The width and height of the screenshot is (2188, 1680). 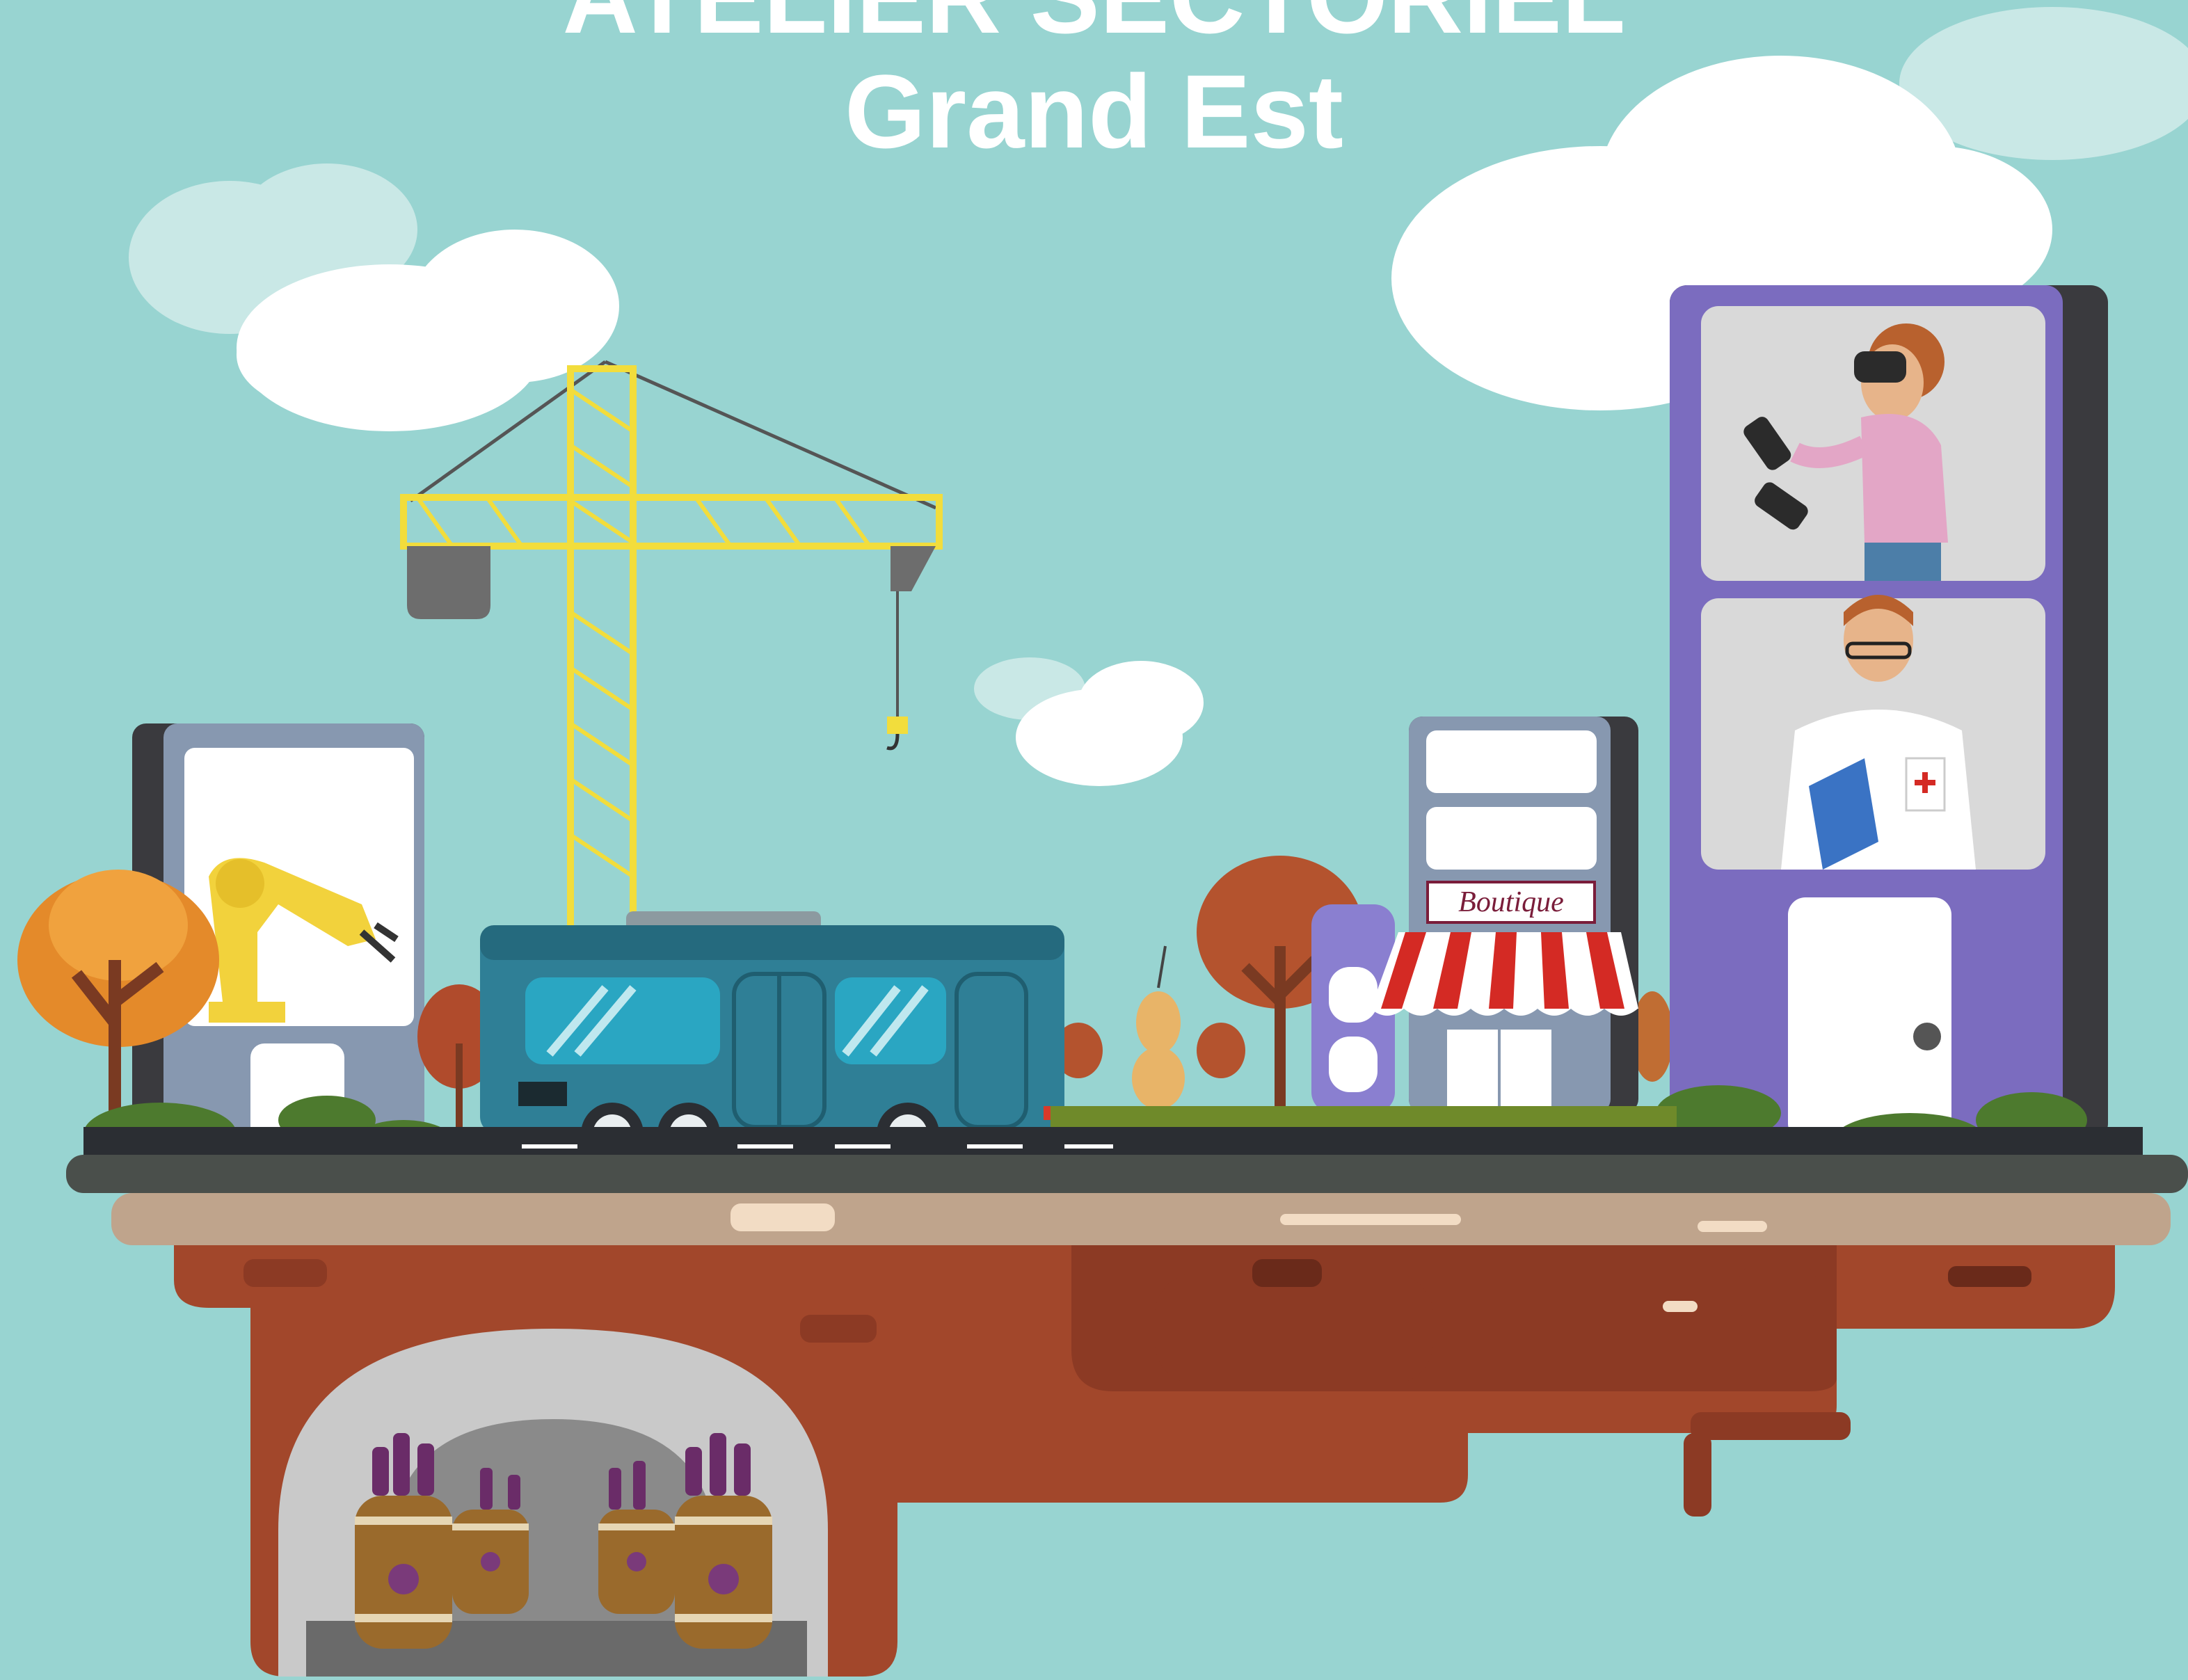 I want to click on grass-strip, so click(x=1364, y=1116).